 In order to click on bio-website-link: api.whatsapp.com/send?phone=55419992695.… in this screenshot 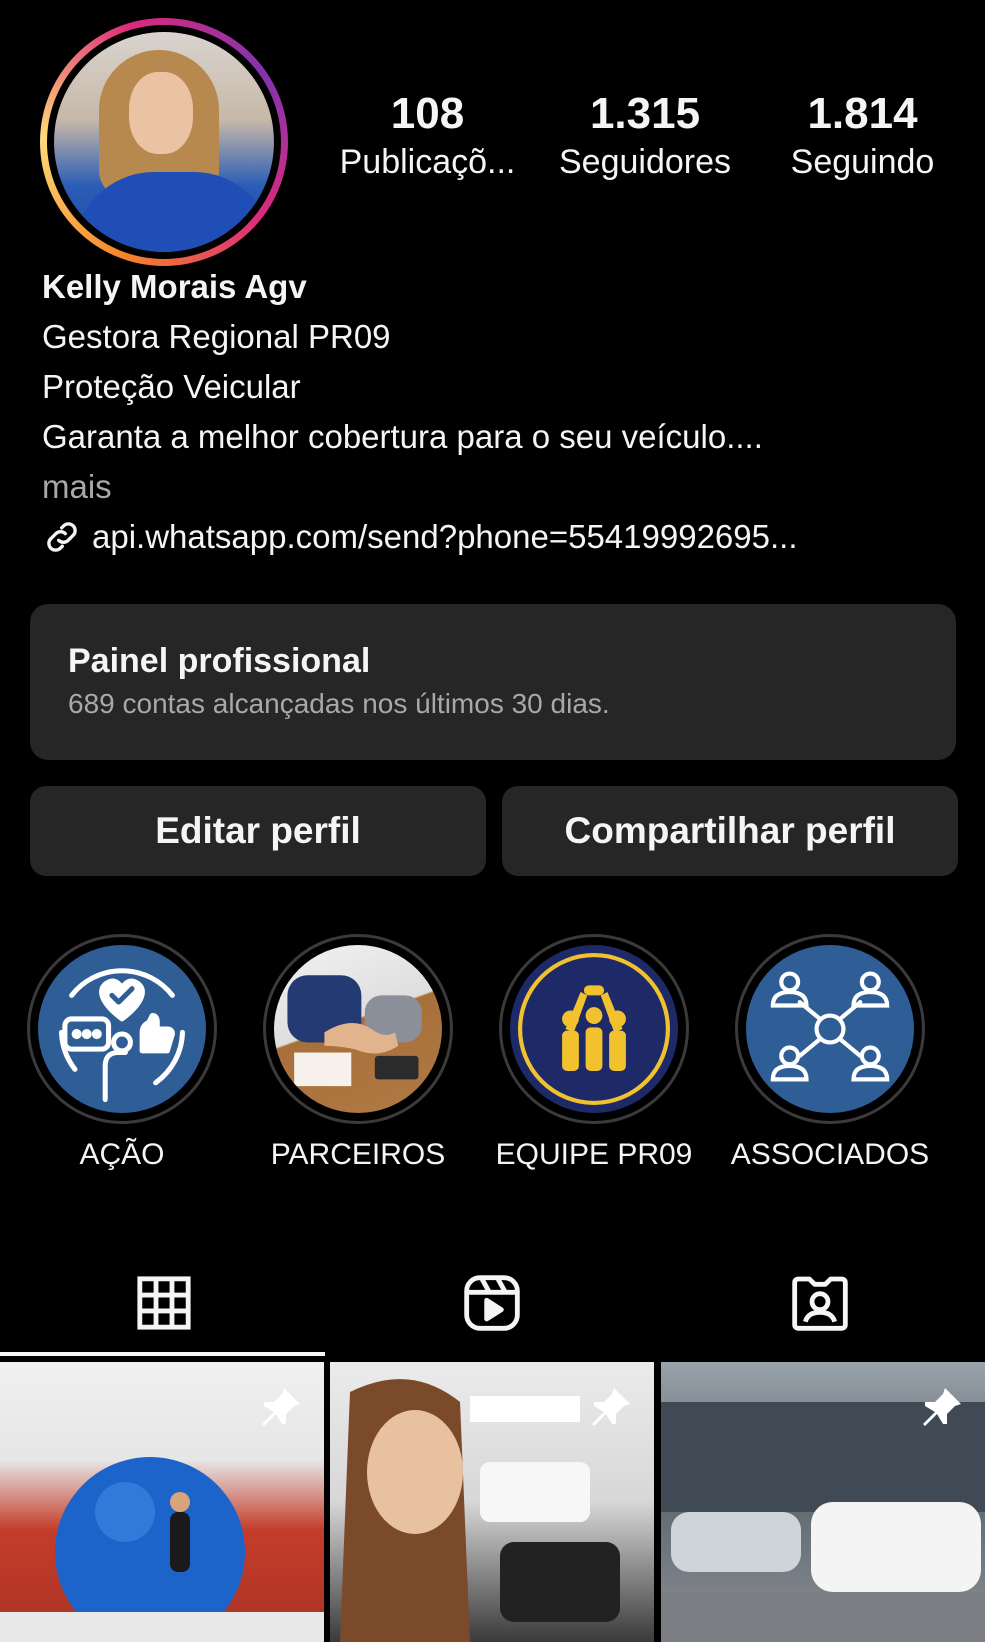, I will do `click(502, 537)`.